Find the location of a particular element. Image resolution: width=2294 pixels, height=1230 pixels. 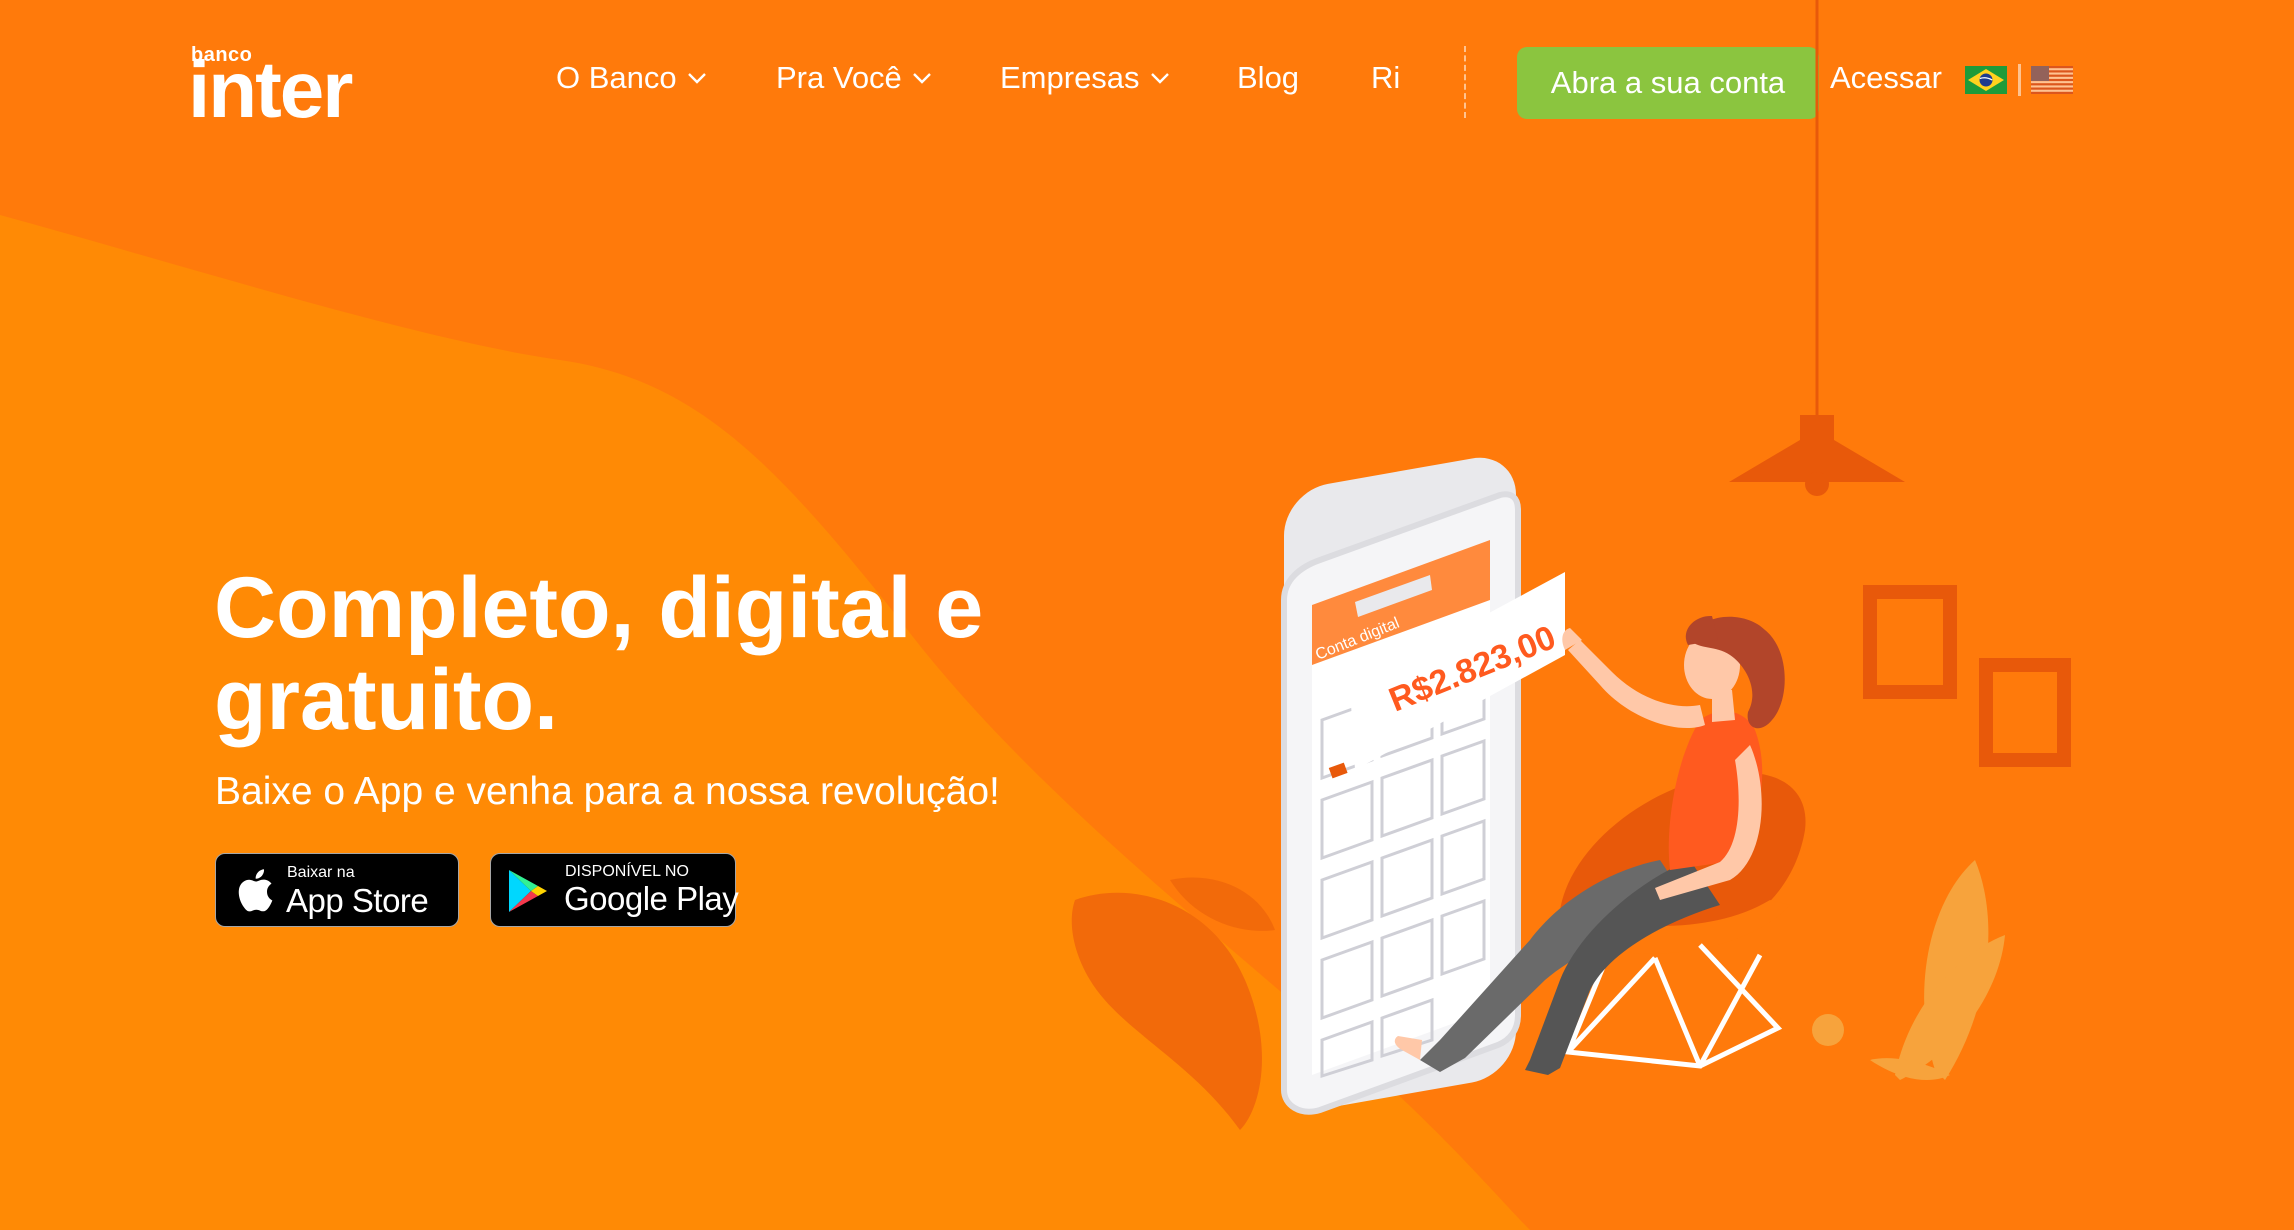

app-store-button: Baixar na App Store is located at coordinates (337, 890).